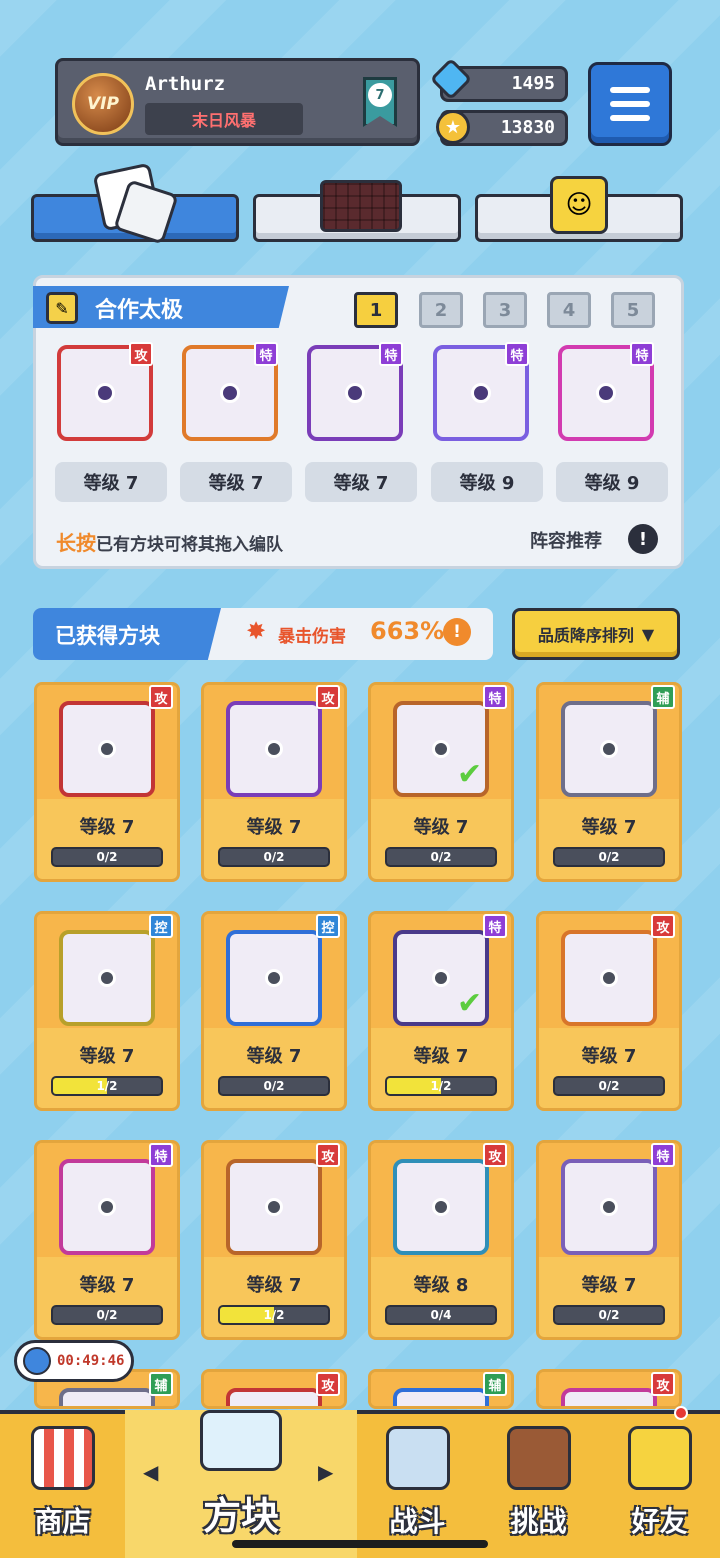  What do you see at coordinates (74, 1361) in the screenshot?
I see `event-timer: 00:49:46` at bounding box center [74, 1361].